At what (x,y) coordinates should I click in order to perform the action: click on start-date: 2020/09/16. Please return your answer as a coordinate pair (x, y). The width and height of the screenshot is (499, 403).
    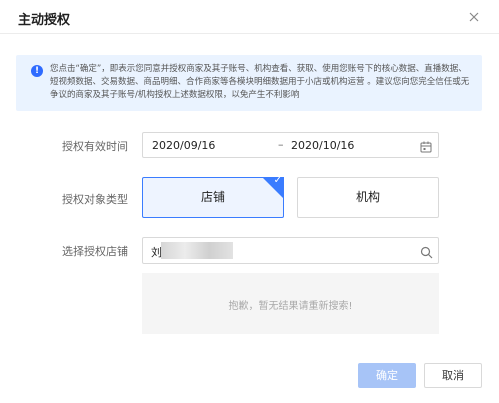
    Looking at the image, I should click on (183, 145).